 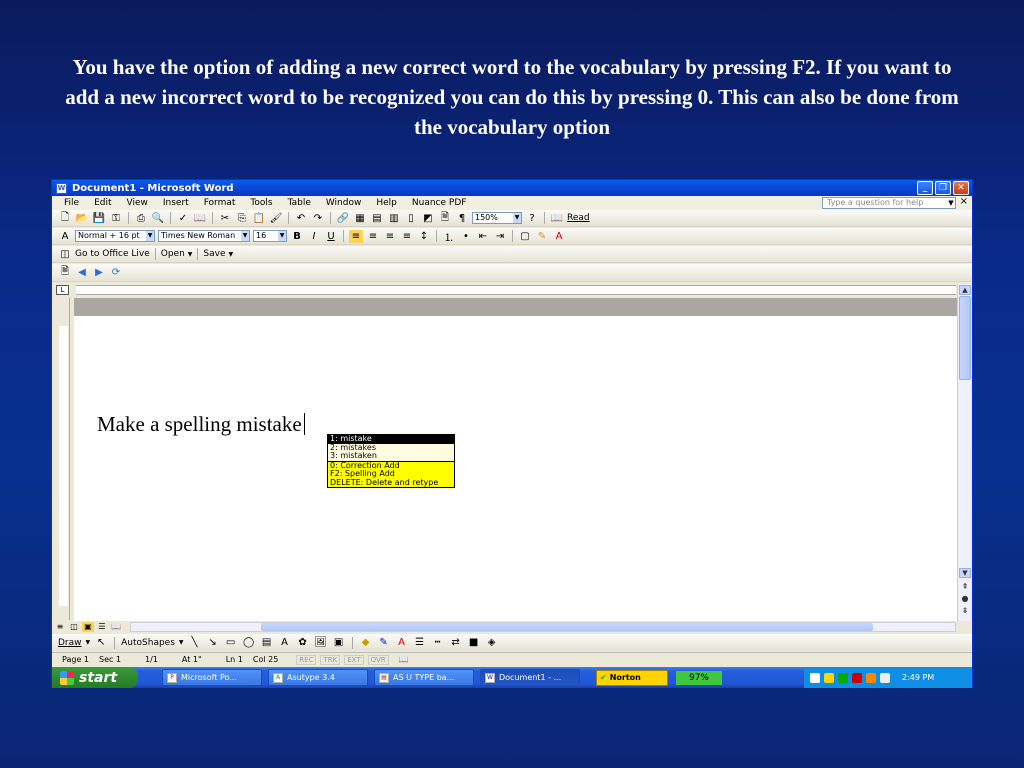 I want to click on open-folder-icon: 📂, so click(x=82, y=218).